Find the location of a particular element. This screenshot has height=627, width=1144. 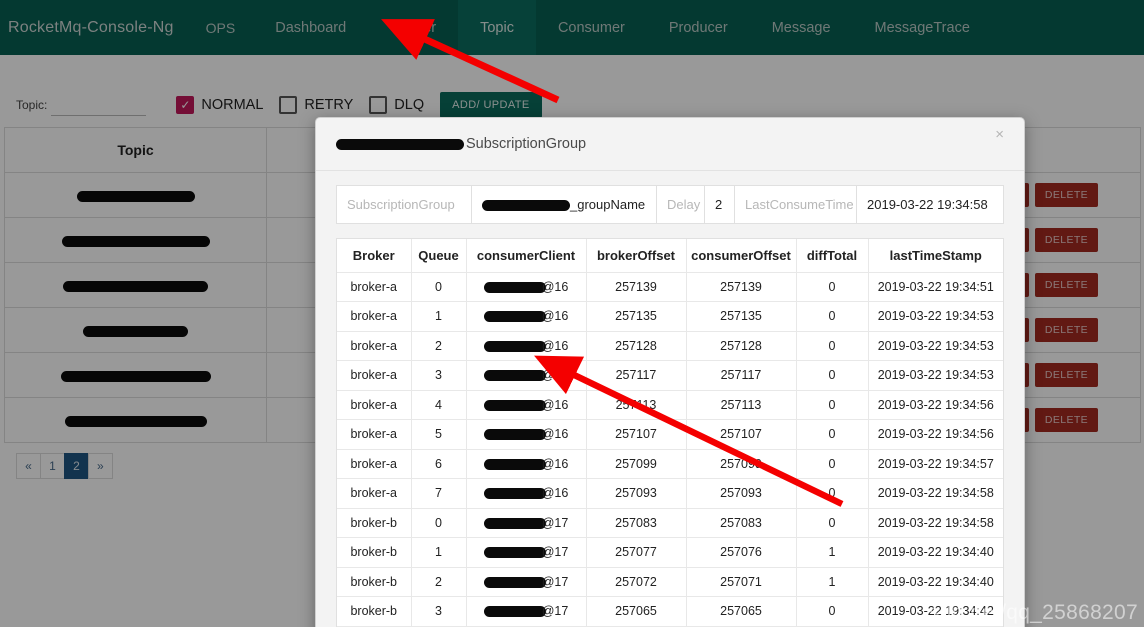

cell-consumer-offset: 257093 is located at coordinates (741, 493).